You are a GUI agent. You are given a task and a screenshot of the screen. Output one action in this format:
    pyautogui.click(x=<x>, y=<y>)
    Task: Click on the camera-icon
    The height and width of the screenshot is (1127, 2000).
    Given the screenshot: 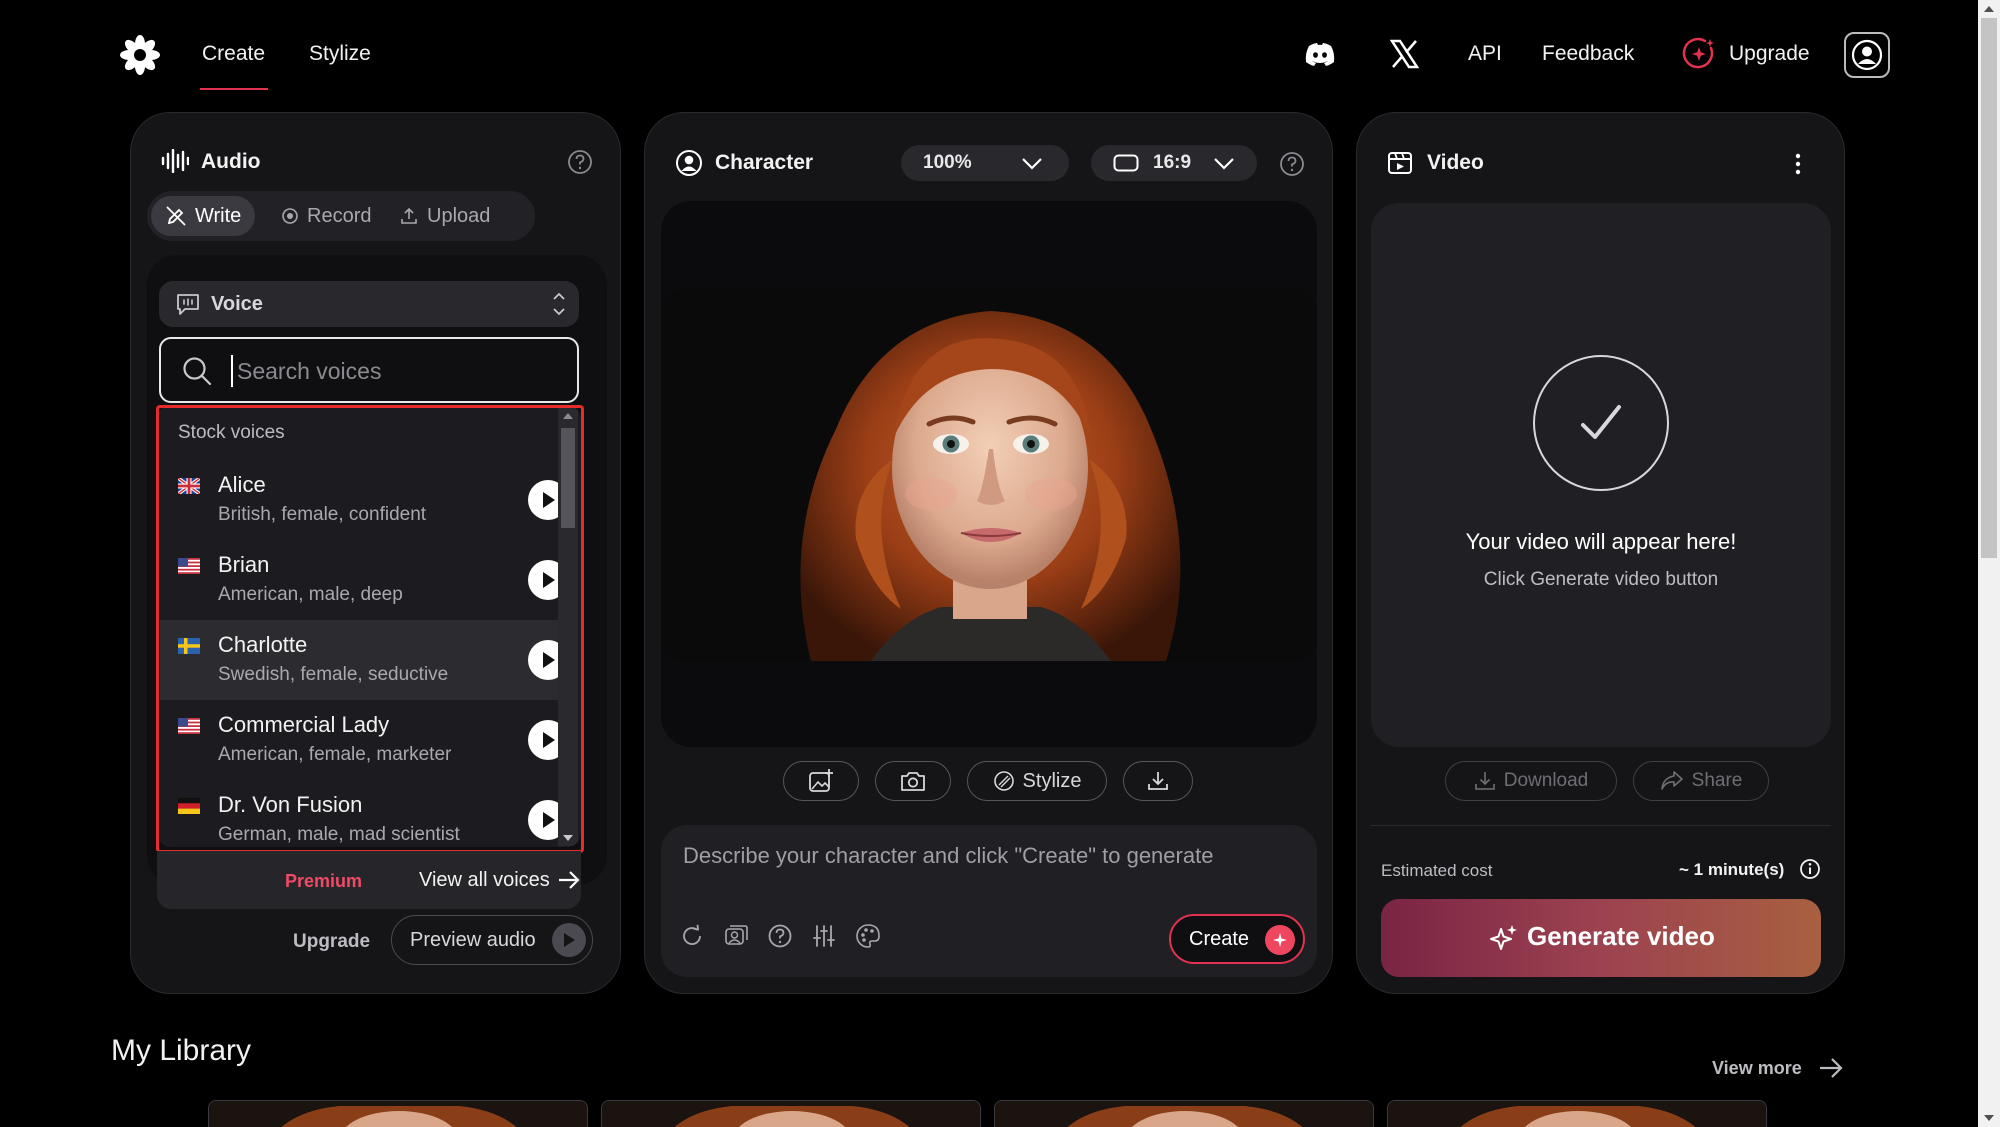 What is the action you would take?
    pyautogui.click(x=913, y=781)
    